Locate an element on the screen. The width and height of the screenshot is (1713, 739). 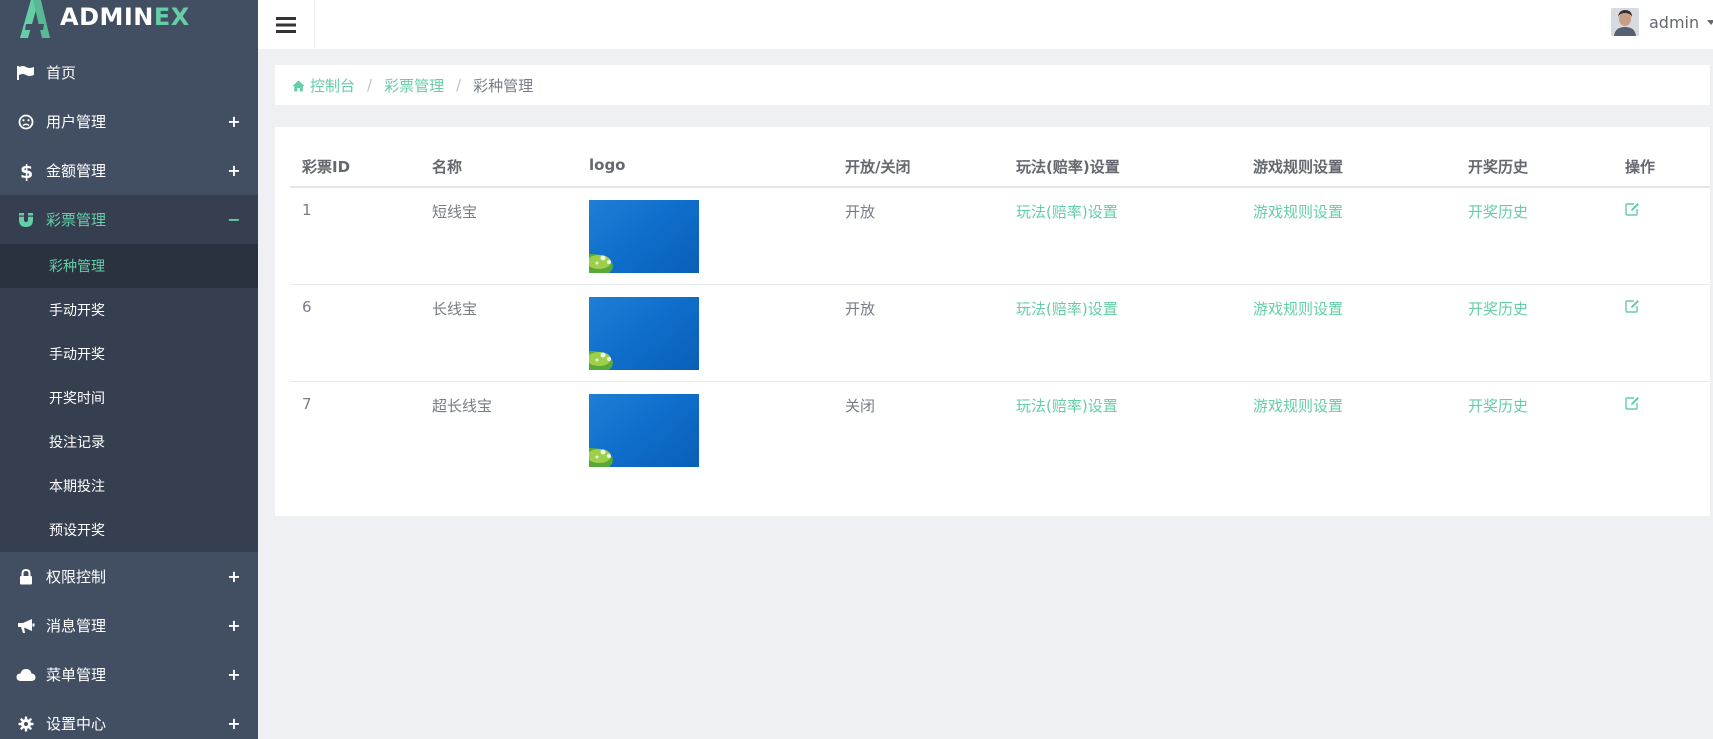
frown-icon is located at coordinates (26, 122).